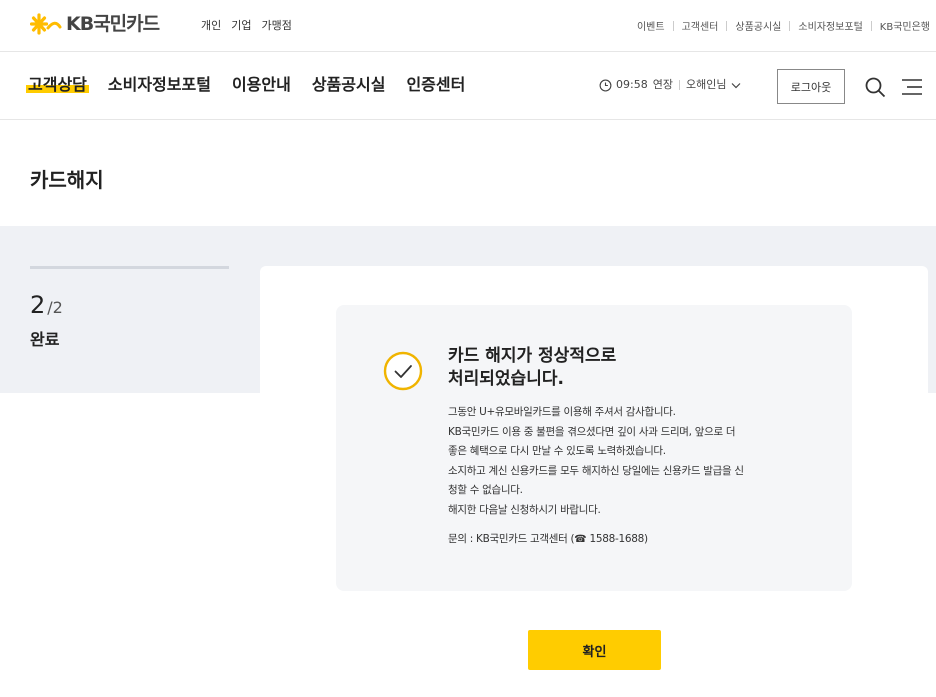 The width and height of the screenshot is (936, 697). What do you see at coordinates (912, 87) in the screenshot?
I see `menu-icon` at bounding box center [912, 87].